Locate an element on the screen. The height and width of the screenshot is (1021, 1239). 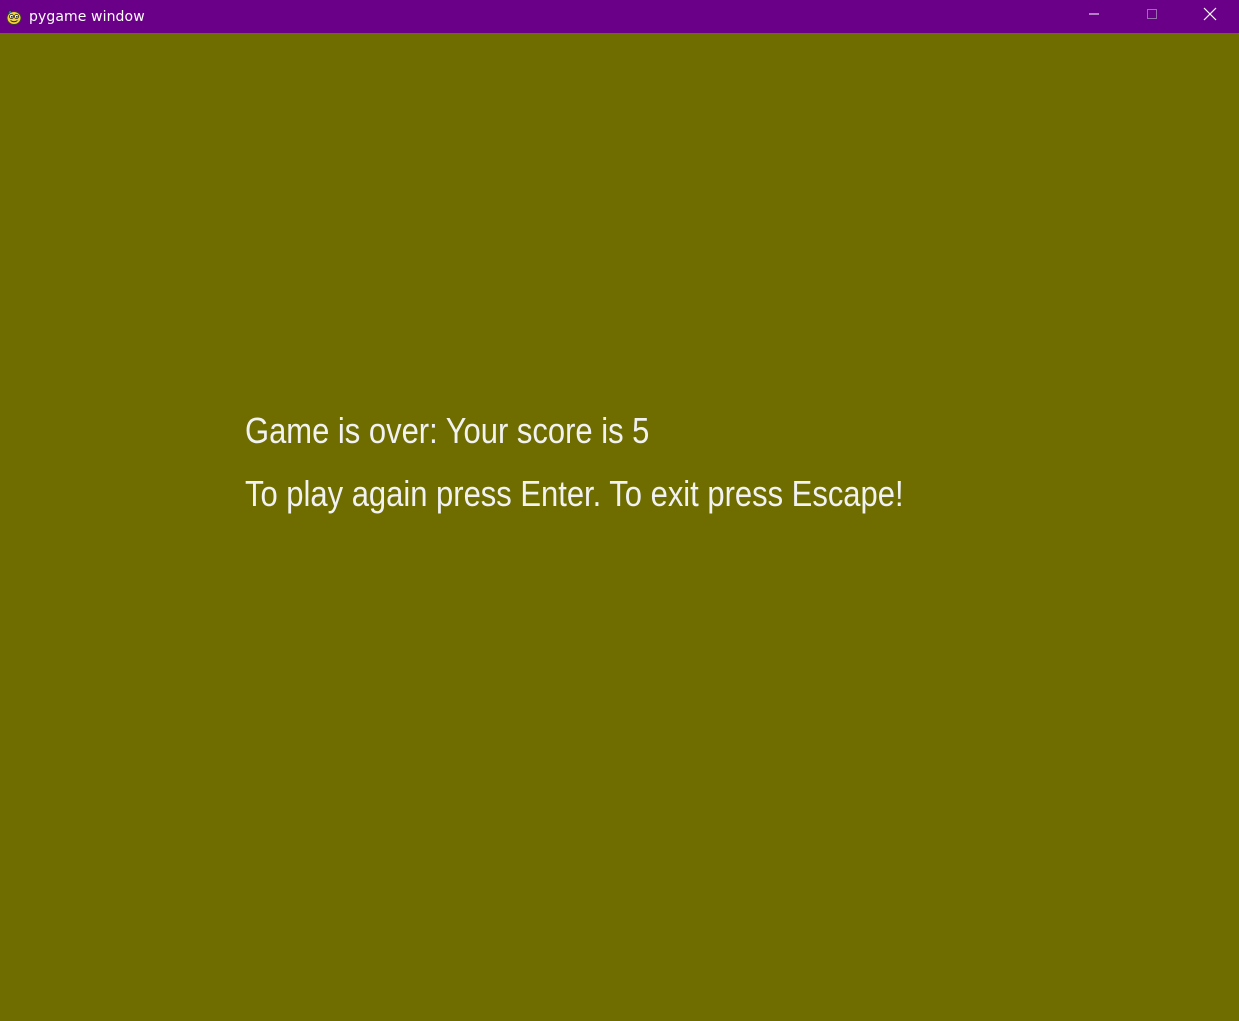
window-controls is located at coordinates (1152, 16).